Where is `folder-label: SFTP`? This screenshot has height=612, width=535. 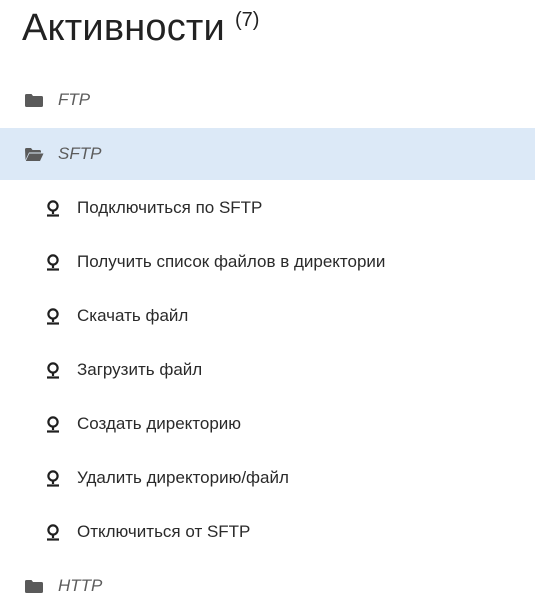
folder-label: SFTP is located at coordinates (80, 153).